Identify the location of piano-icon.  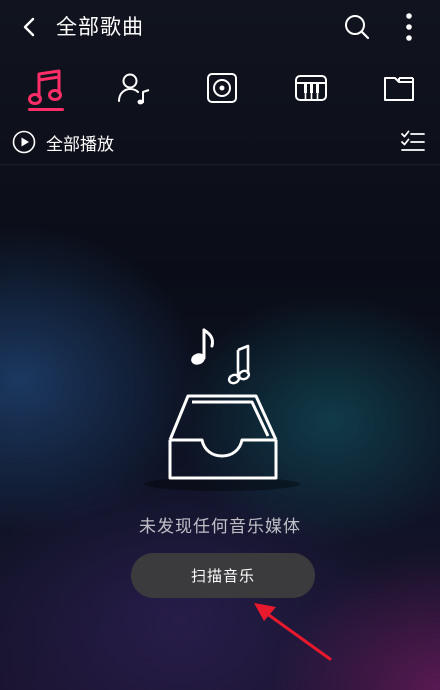
(311, 88).